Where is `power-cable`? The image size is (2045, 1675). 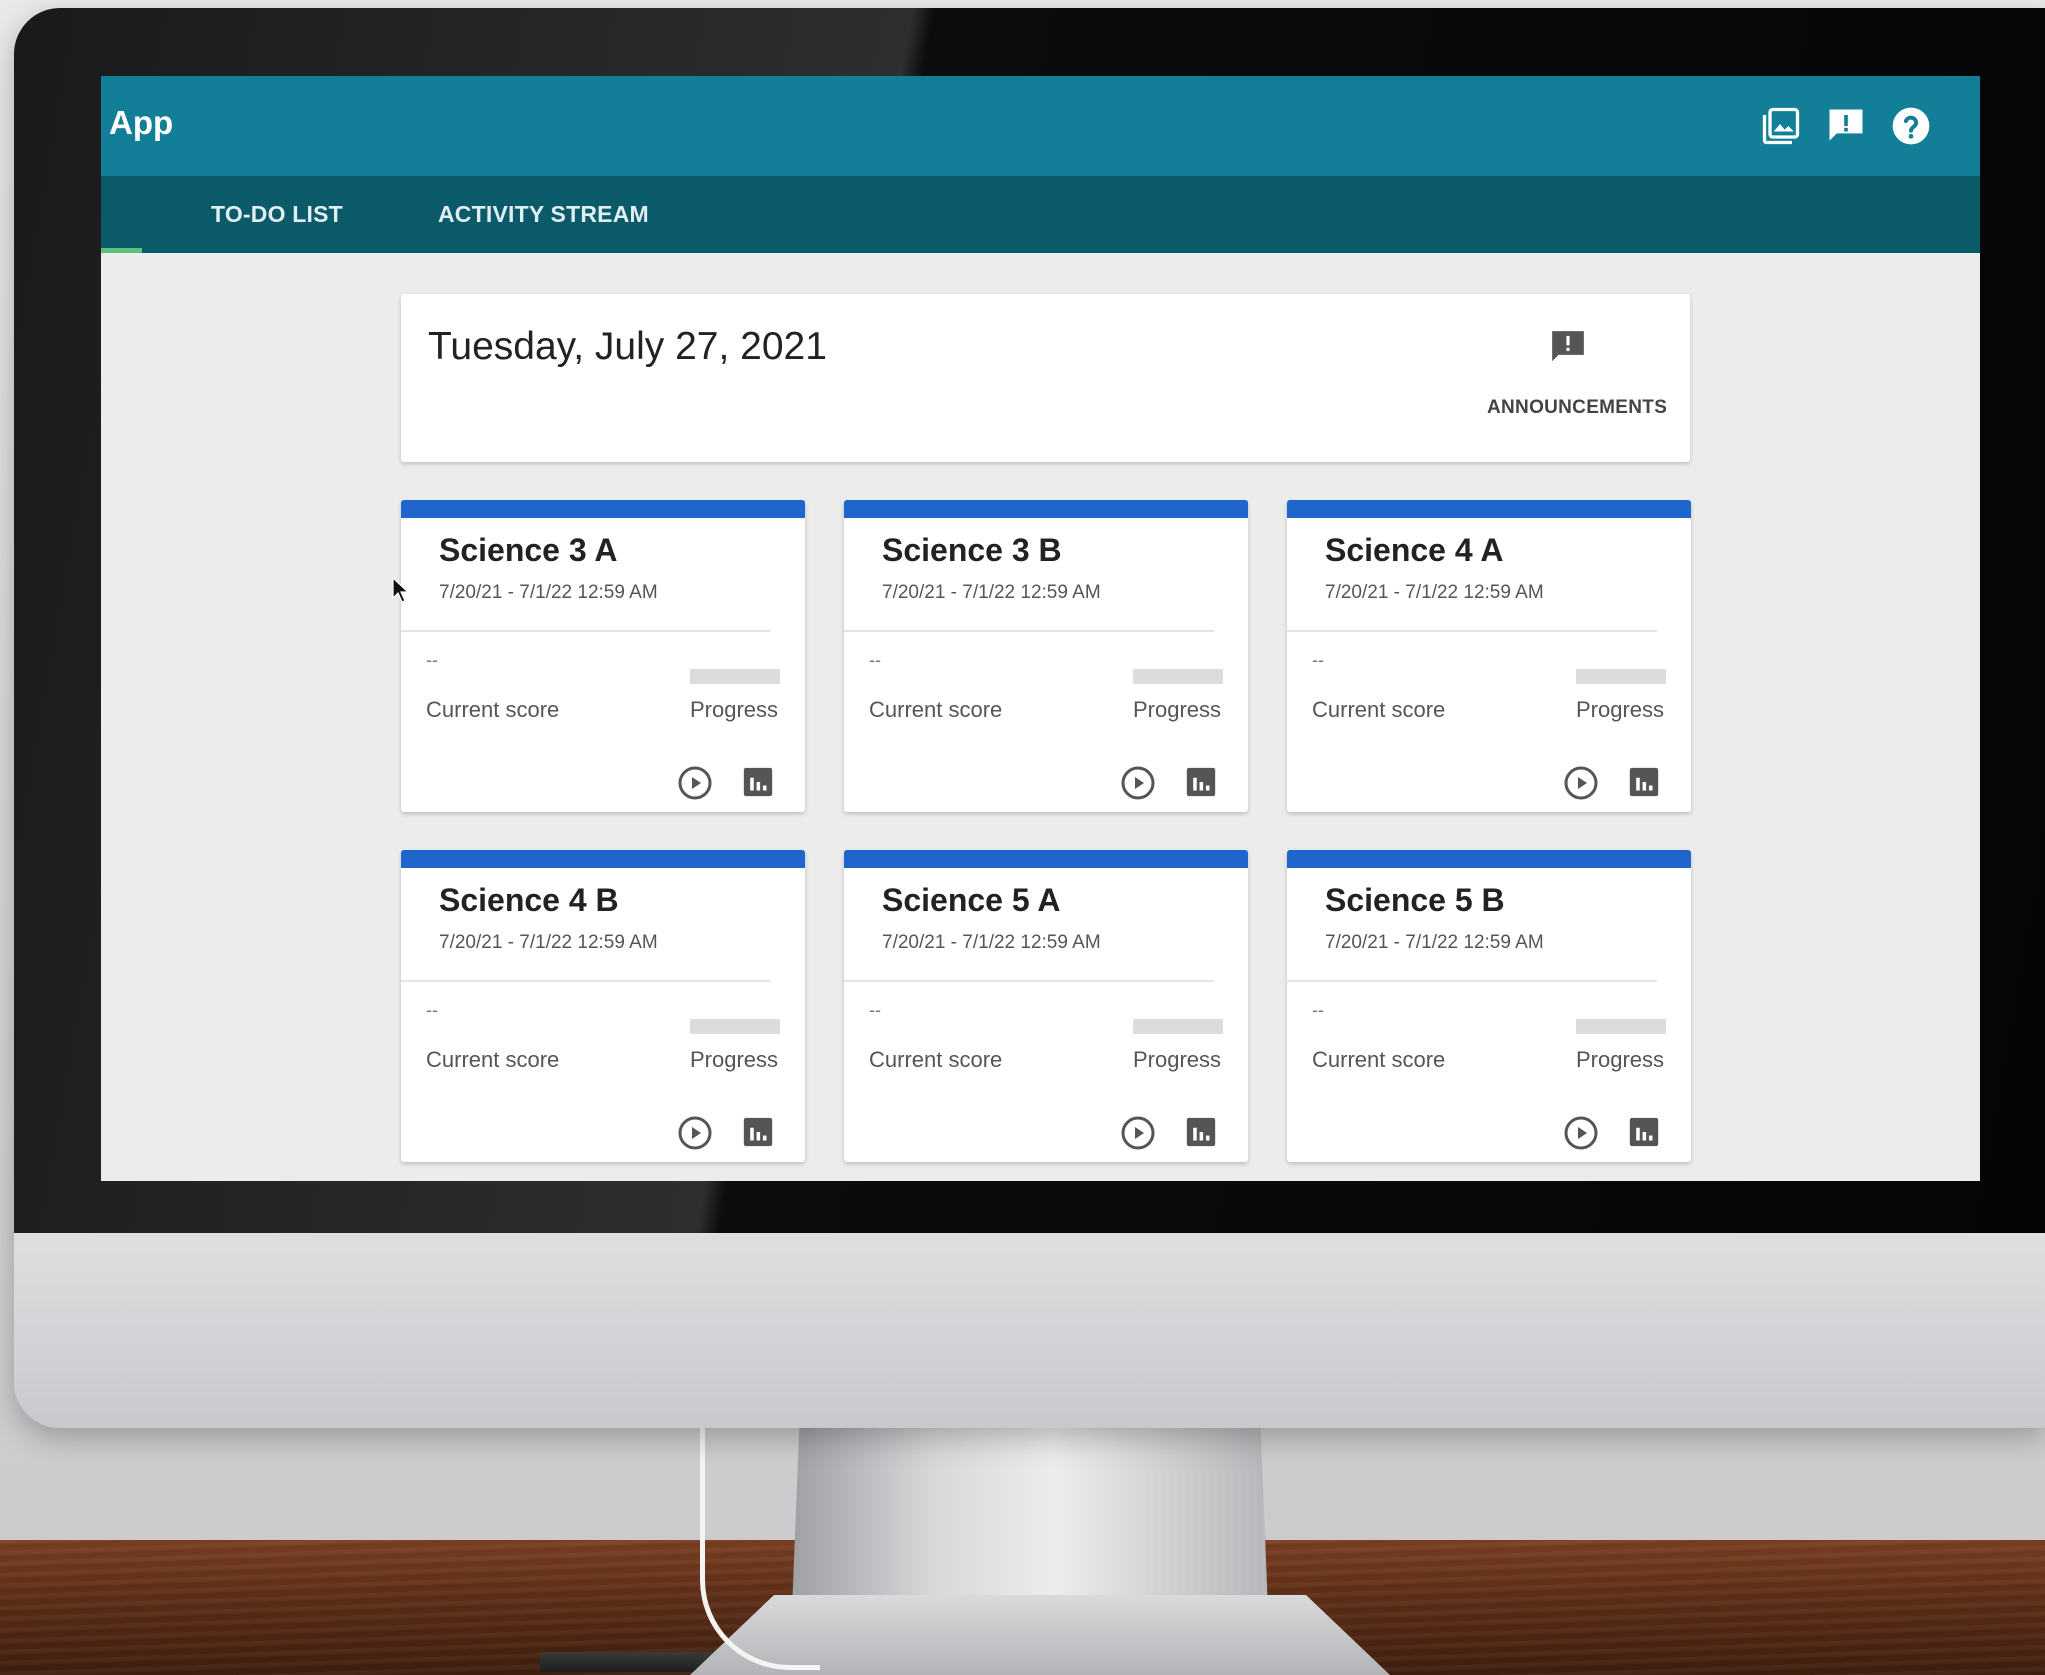 power-cable is located at coordinates (760, 1545).